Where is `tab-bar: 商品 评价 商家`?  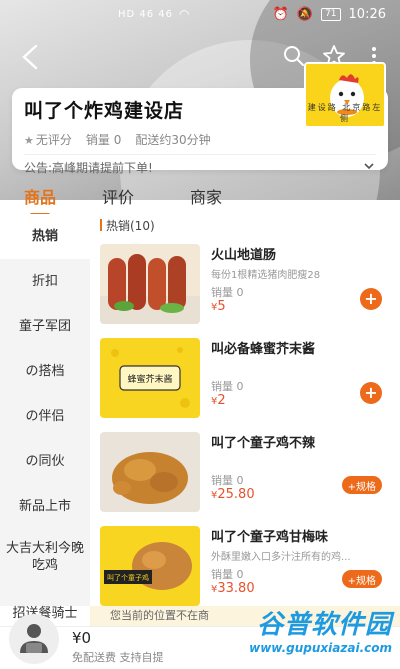 tab-bar: 商品 评价 商家 is located at coordinates (200, 198).